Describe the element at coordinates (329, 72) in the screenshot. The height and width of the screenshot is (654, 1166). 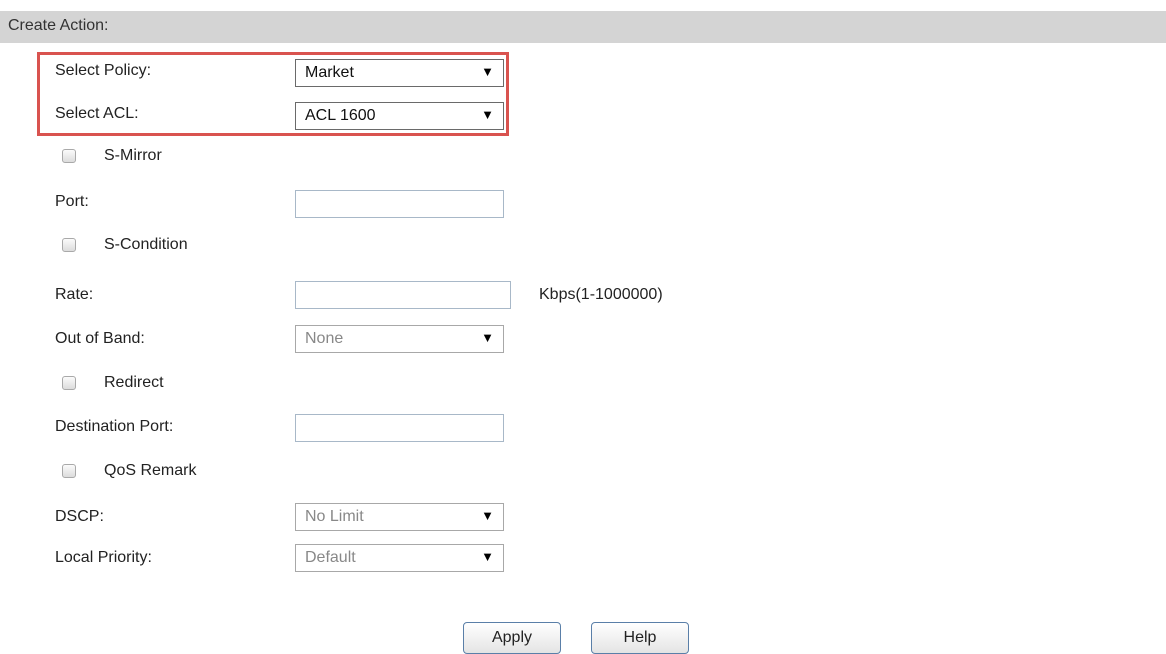
I see `select-policy-value: Market` at that location.